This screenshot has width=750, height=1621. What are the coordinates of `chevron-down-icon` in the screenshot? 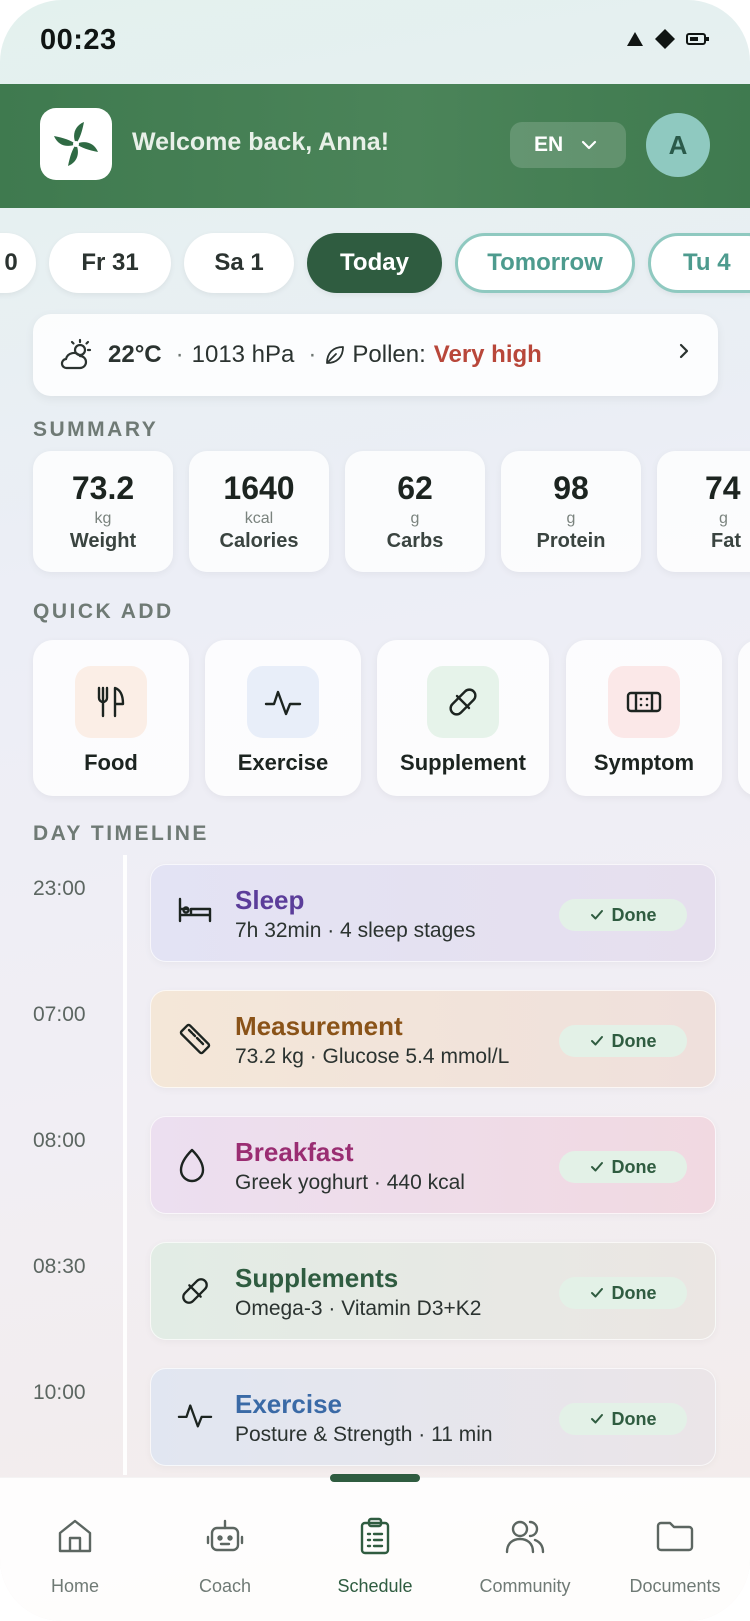 It's located at (589, 145).